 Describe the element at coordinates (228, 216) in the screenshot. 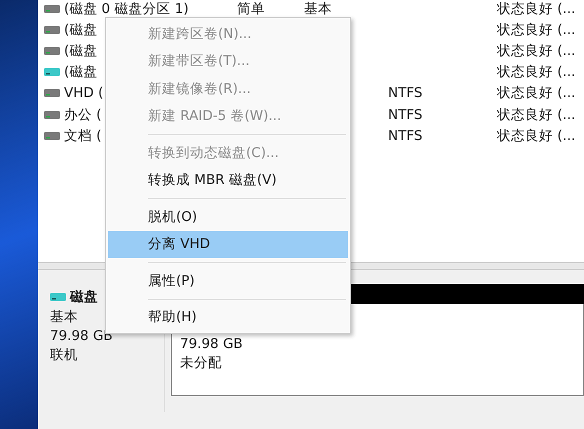

I see `menu-item: 脱机(O)` at that location.